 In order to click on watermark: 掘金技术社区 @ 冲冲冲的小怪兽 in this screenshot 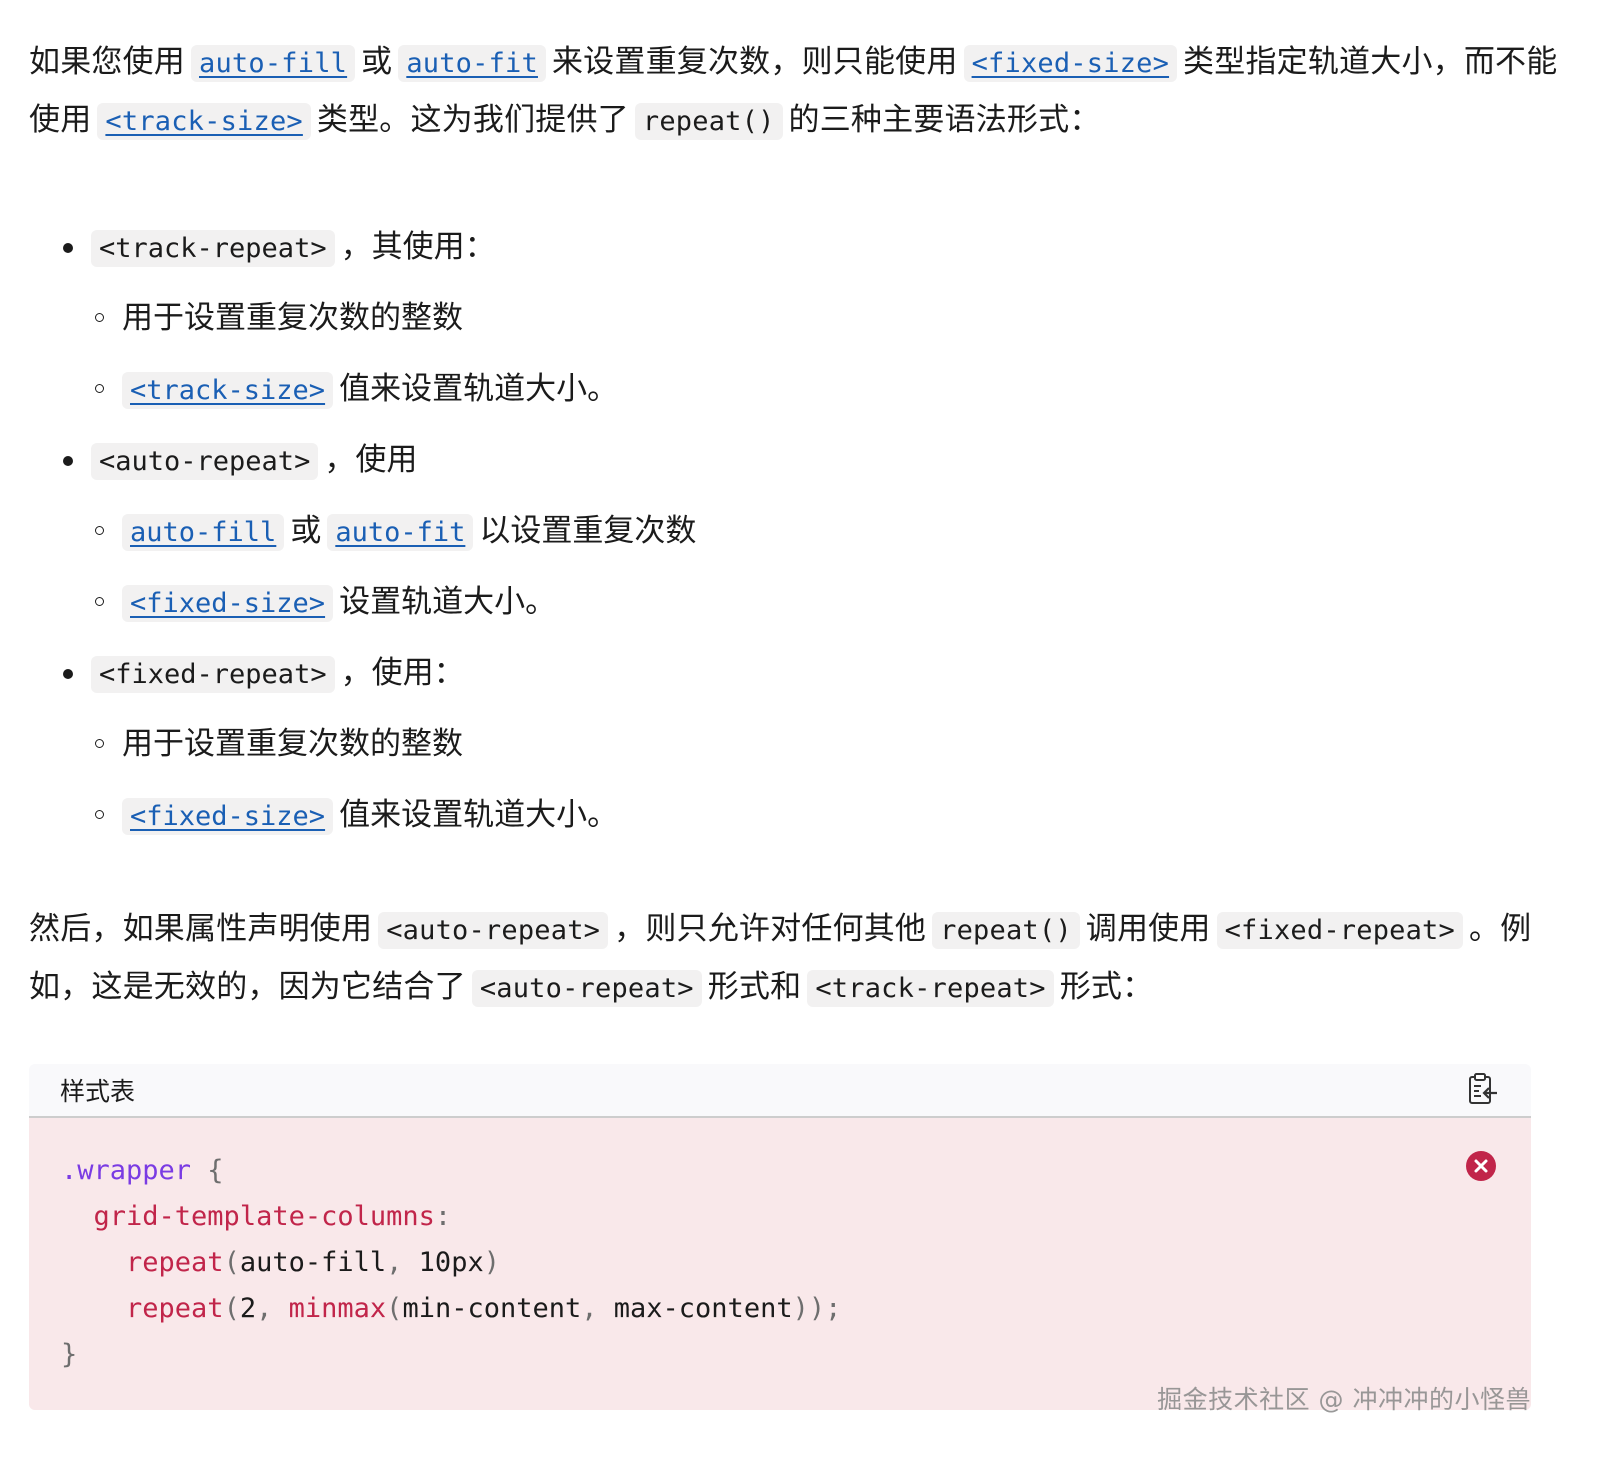, I will do `click(1344, 1399)`.